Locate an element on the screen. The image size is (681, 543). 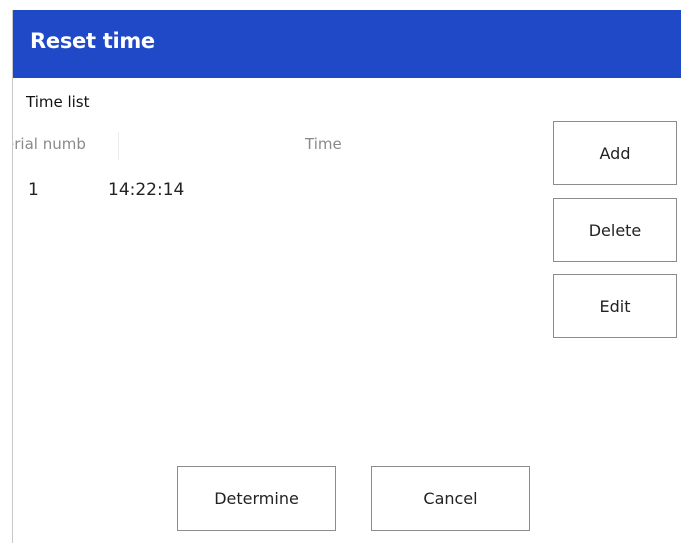
delete-button: Delete is located at coordinates (615, 230).